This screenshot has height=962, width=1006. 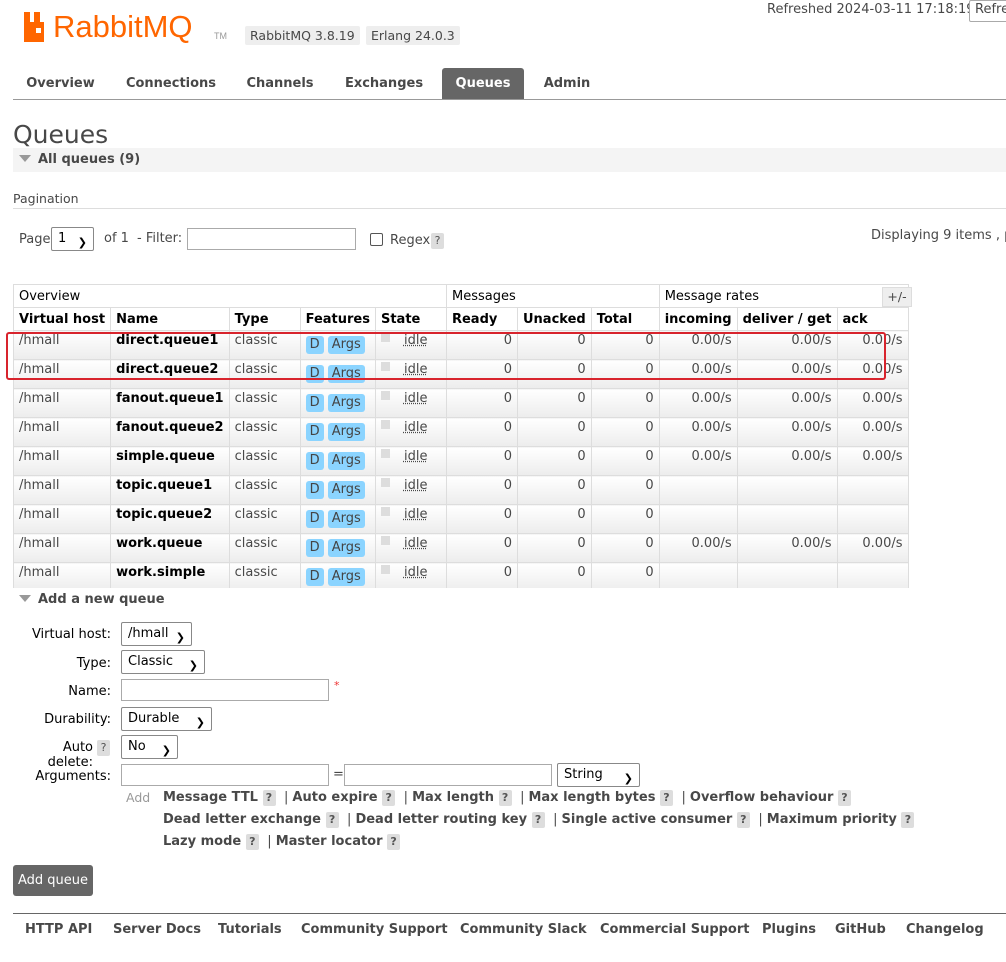 I want to click on table-row: /hmall topic.queue1 classic D Args idle 0 0 0, so click(x=460, y=490).